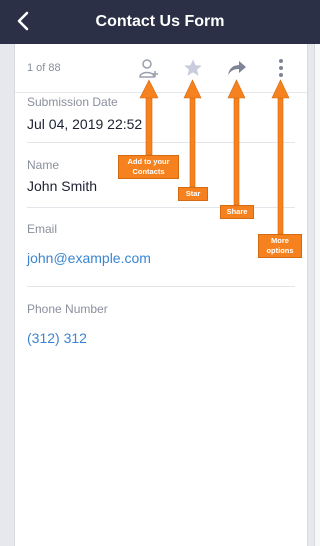 This screenshot has width=320, height=546. I want to click on more-options-button, so click(281, 68).